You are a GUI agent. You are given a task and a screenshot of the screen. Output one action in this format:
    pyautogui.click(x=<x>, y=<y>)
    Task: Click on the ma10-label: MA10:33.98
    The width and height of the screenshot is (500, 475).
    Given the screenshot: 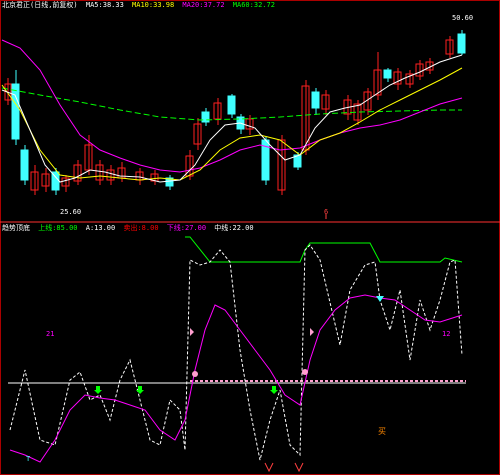 What is the action you would take?
    pyautogui.click(x=153, y=5)
    